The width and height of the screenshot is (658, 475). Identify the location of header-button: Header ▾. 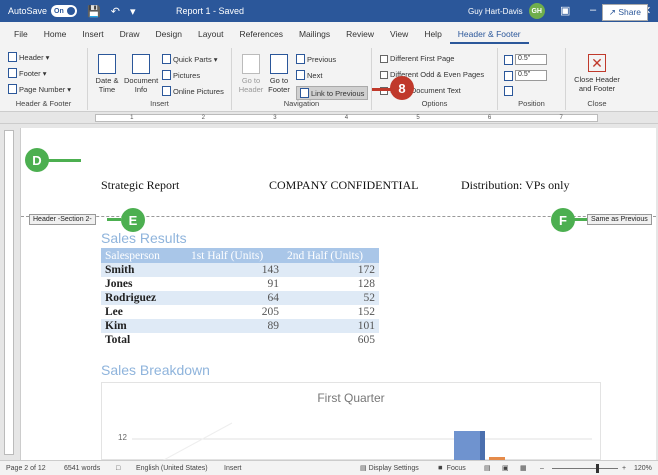
(28, 57).